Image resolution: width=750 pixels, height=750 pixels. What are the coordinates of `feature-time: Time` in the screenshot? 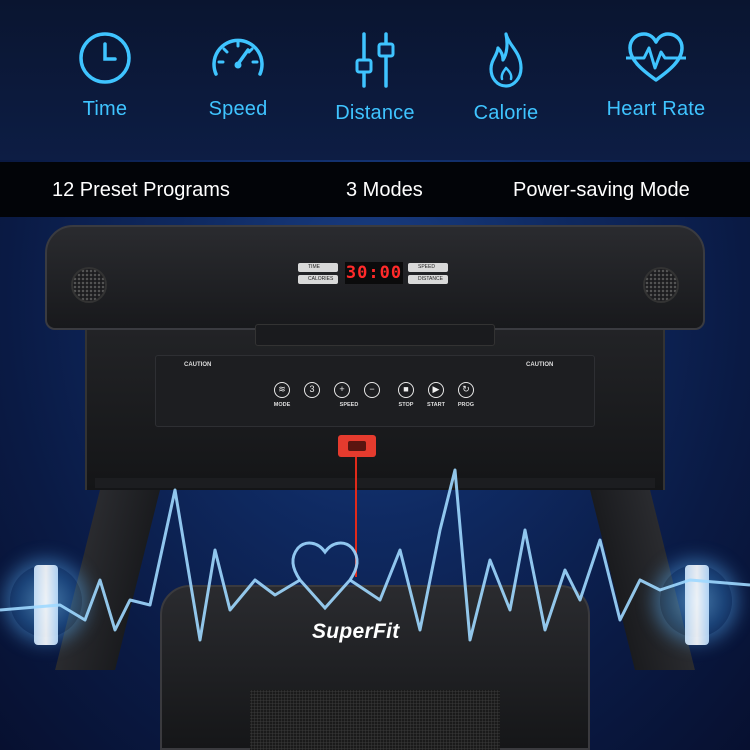 It's located at (105, 75).